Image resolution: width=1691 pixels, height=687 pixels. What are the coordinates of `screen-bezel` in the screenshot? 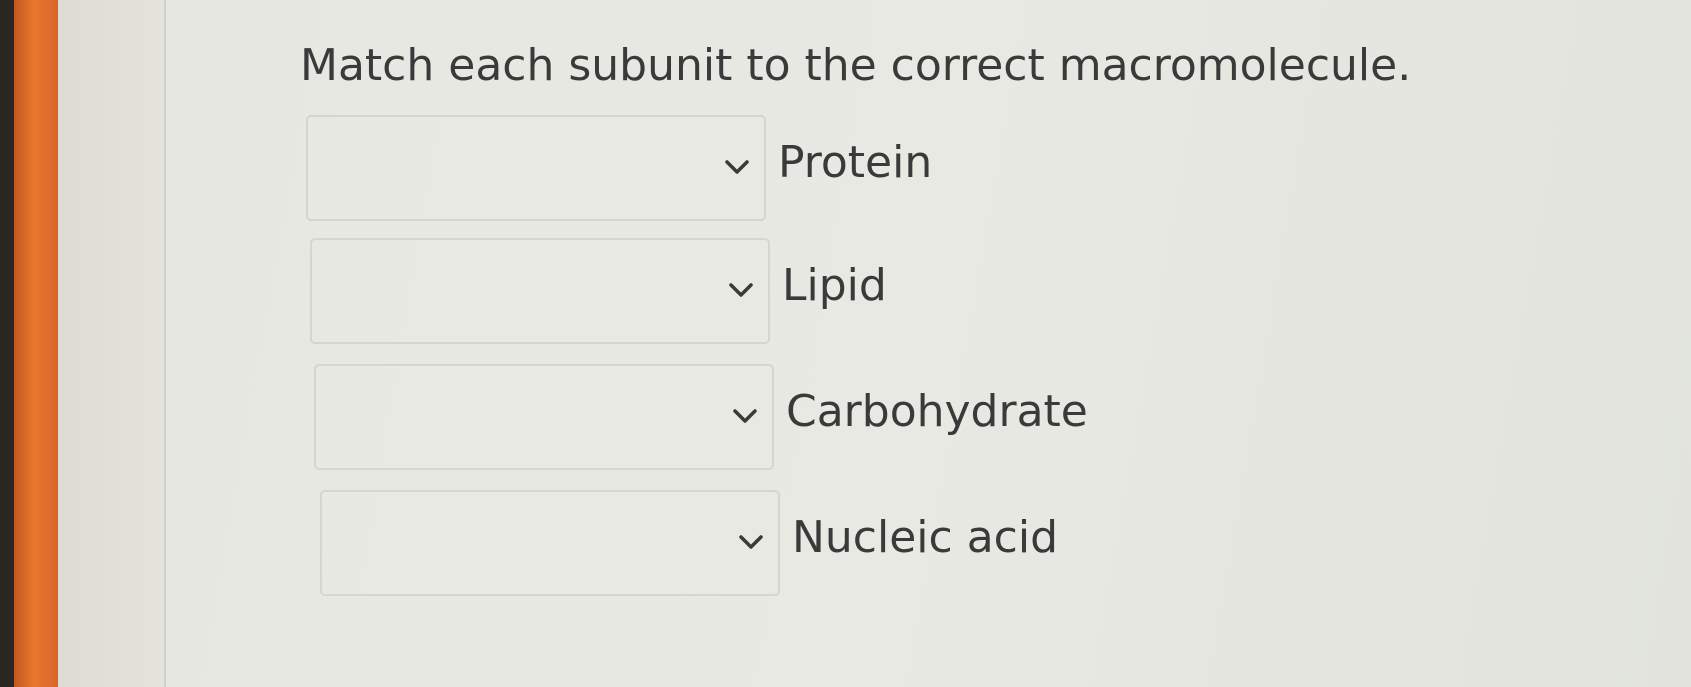 It's located at (7, 343).